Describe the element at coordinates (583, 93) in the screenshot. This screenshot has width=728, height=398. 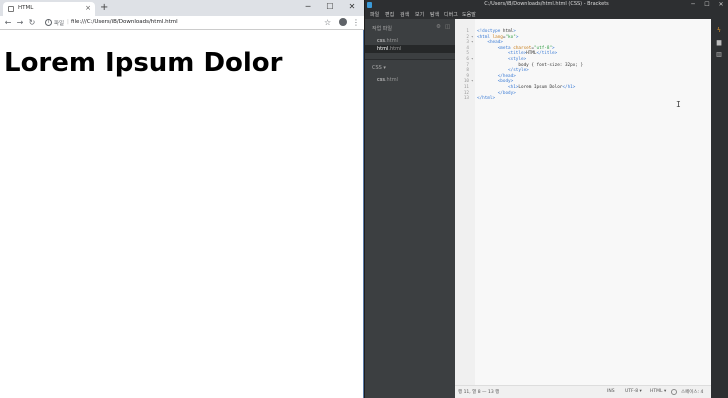
I see `code-line: 12 </body>` at that location.